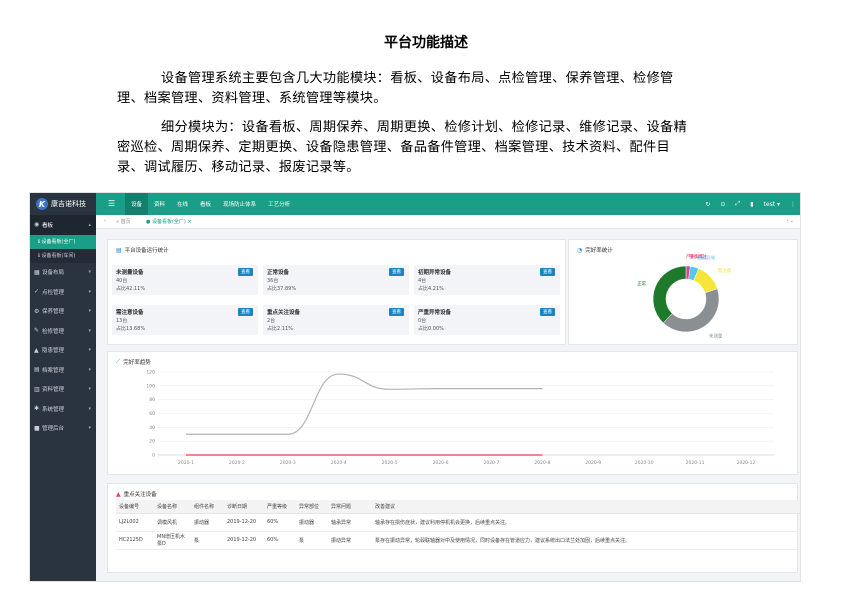 The height and width of the screenshot is (599, 852). Describe the element at coordinates (68, 204) in the screenshot. I see `brand-name: 康吉诺科技` at that location.